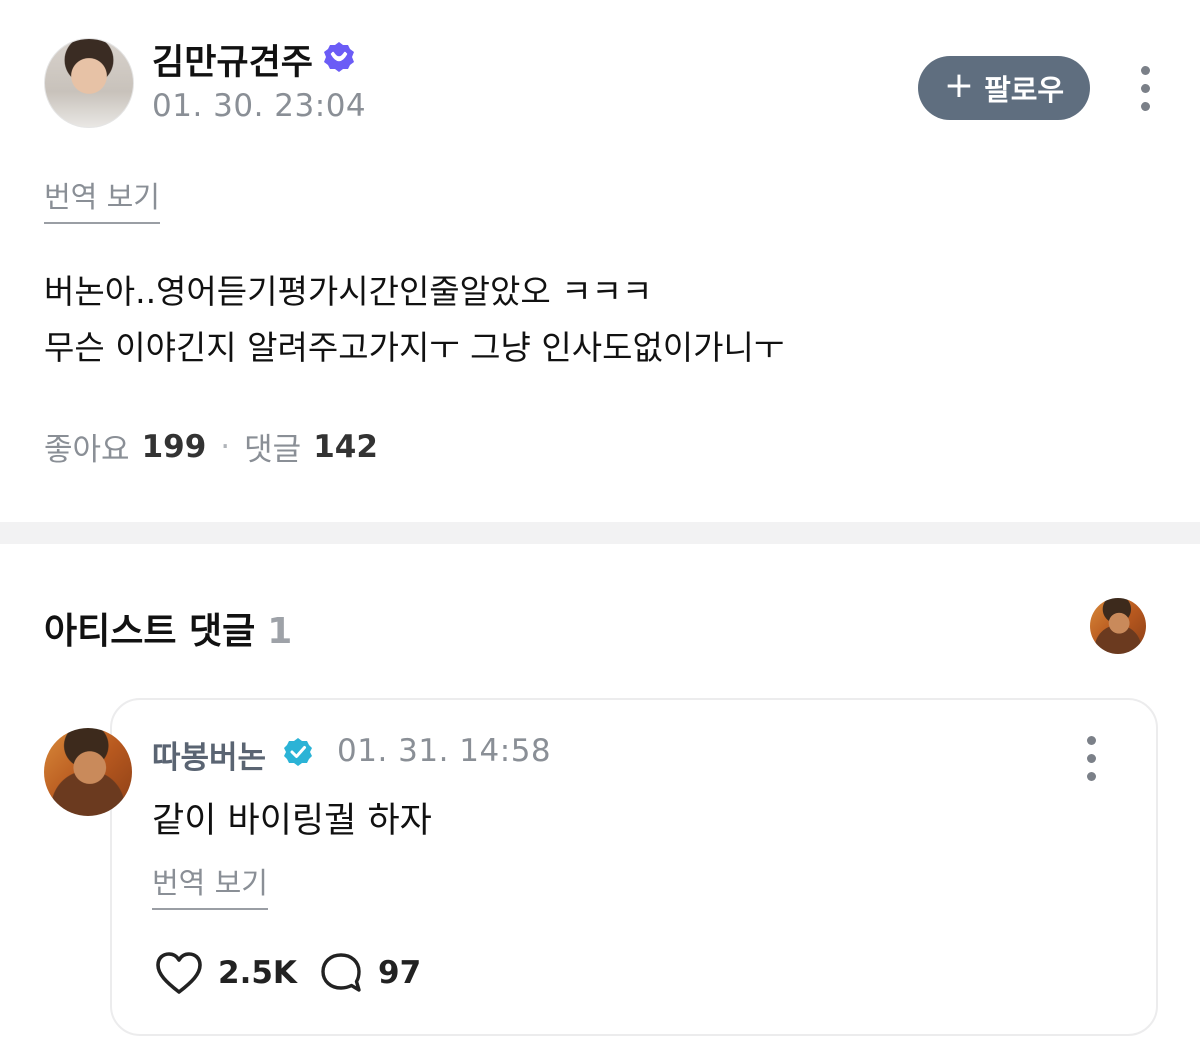 The image size is (1200, 1062). Describe the element at coordinates (89, 83) in the screenshot. I see `author-avatar` at that location.